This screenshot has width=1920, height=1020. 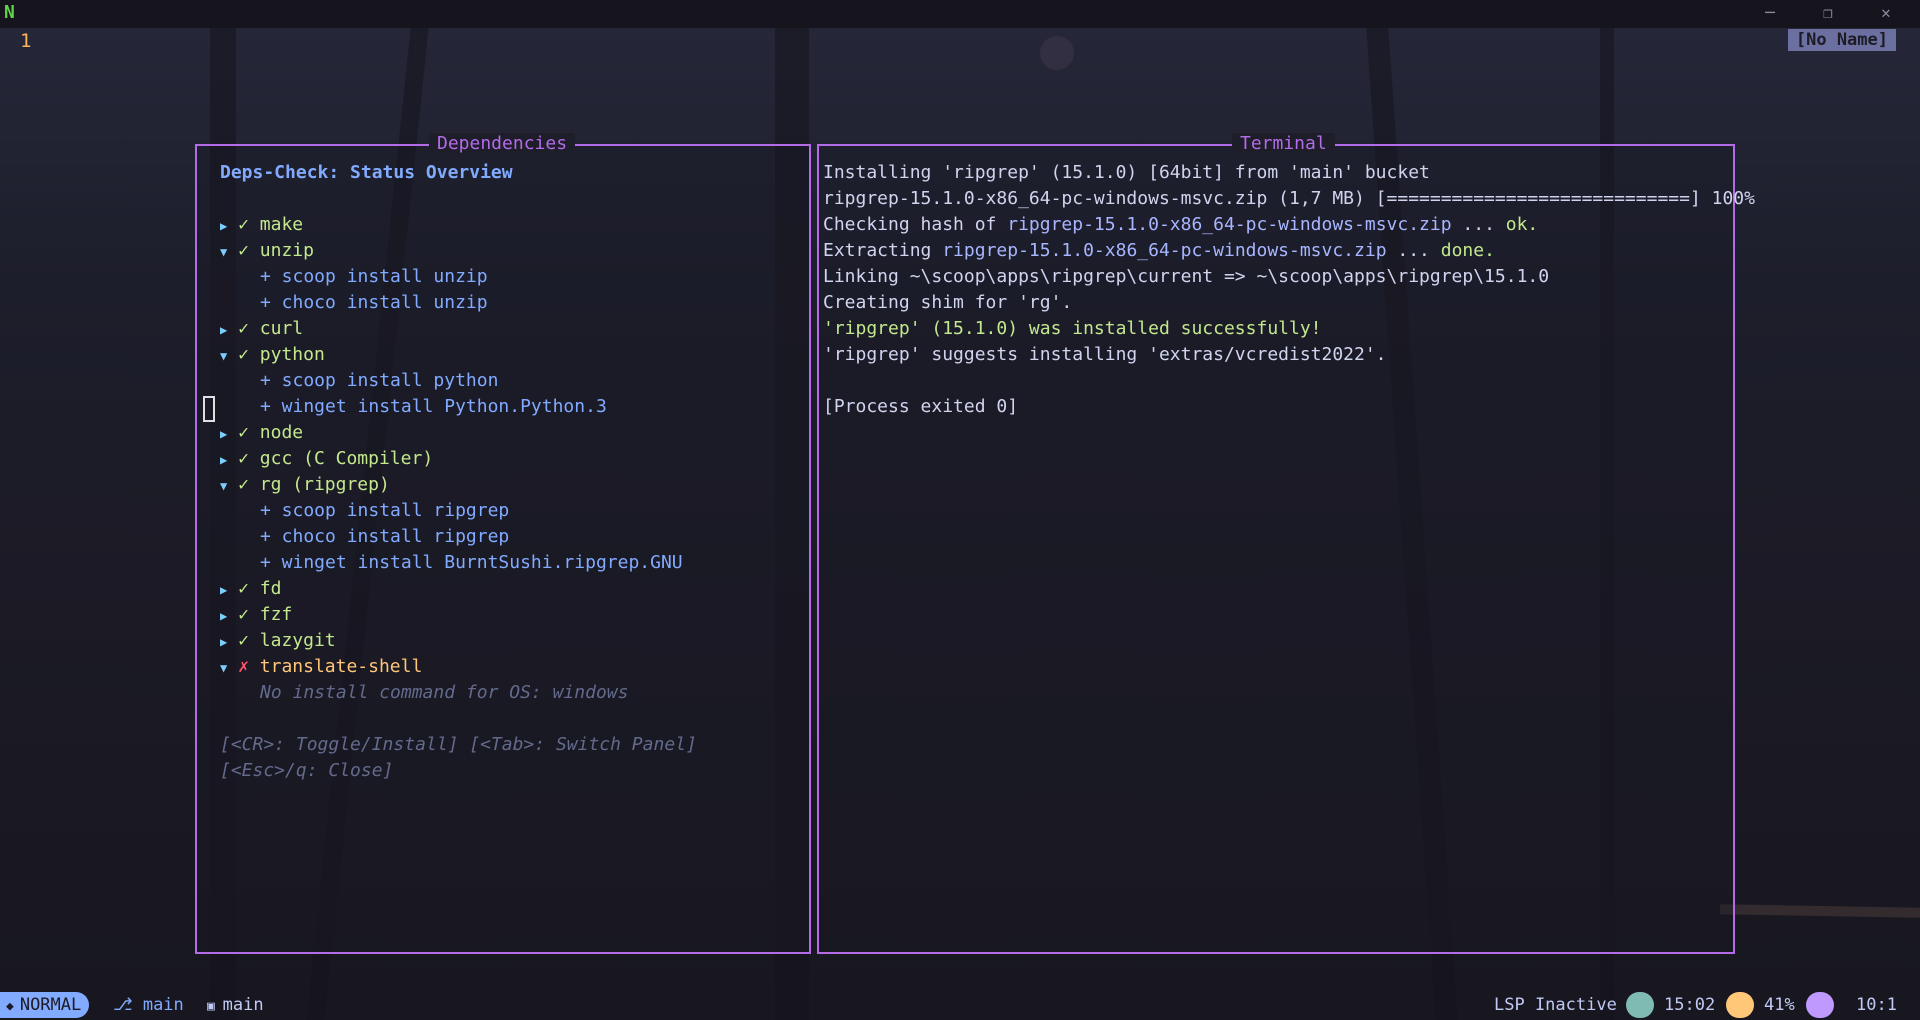 I want to click on clock-icon, so click(x=1640, y=1005).